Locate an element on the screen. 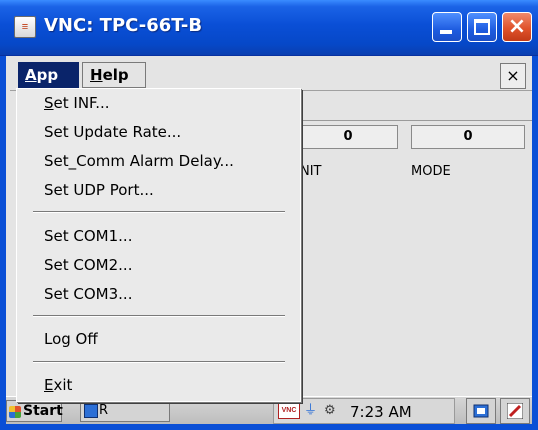 Image resolution: width=538 pixels, height=430 pixels. minimize-button is located at coordinates (447, 27).